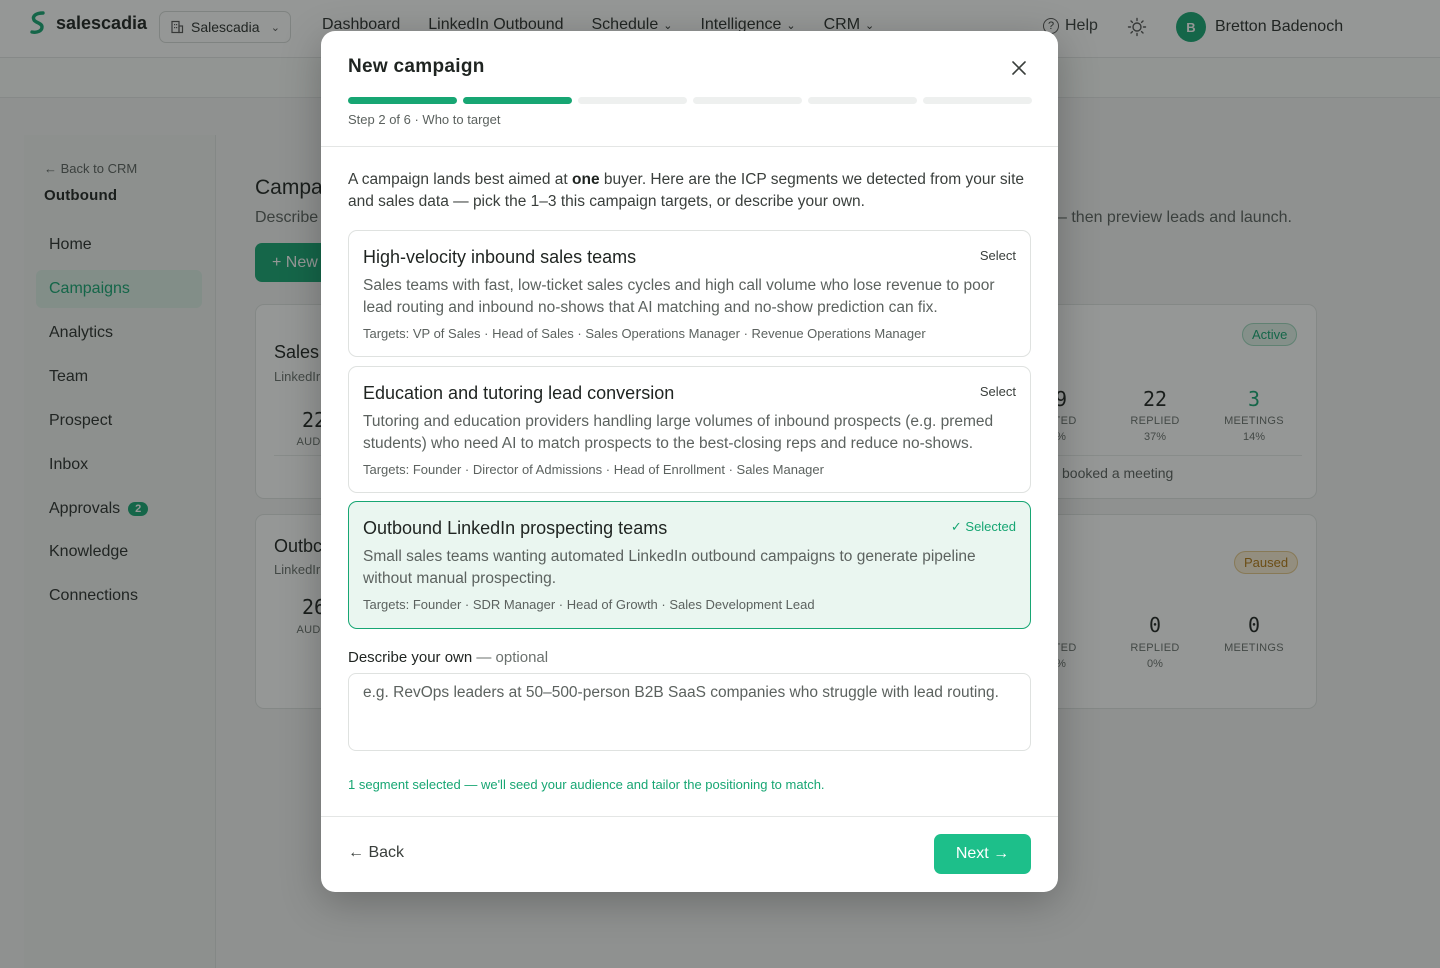 The width and height of the screenshot is (1440, 968). I want to click on intro-text-part: A campaign lands best aimed at, so click(460, 179).